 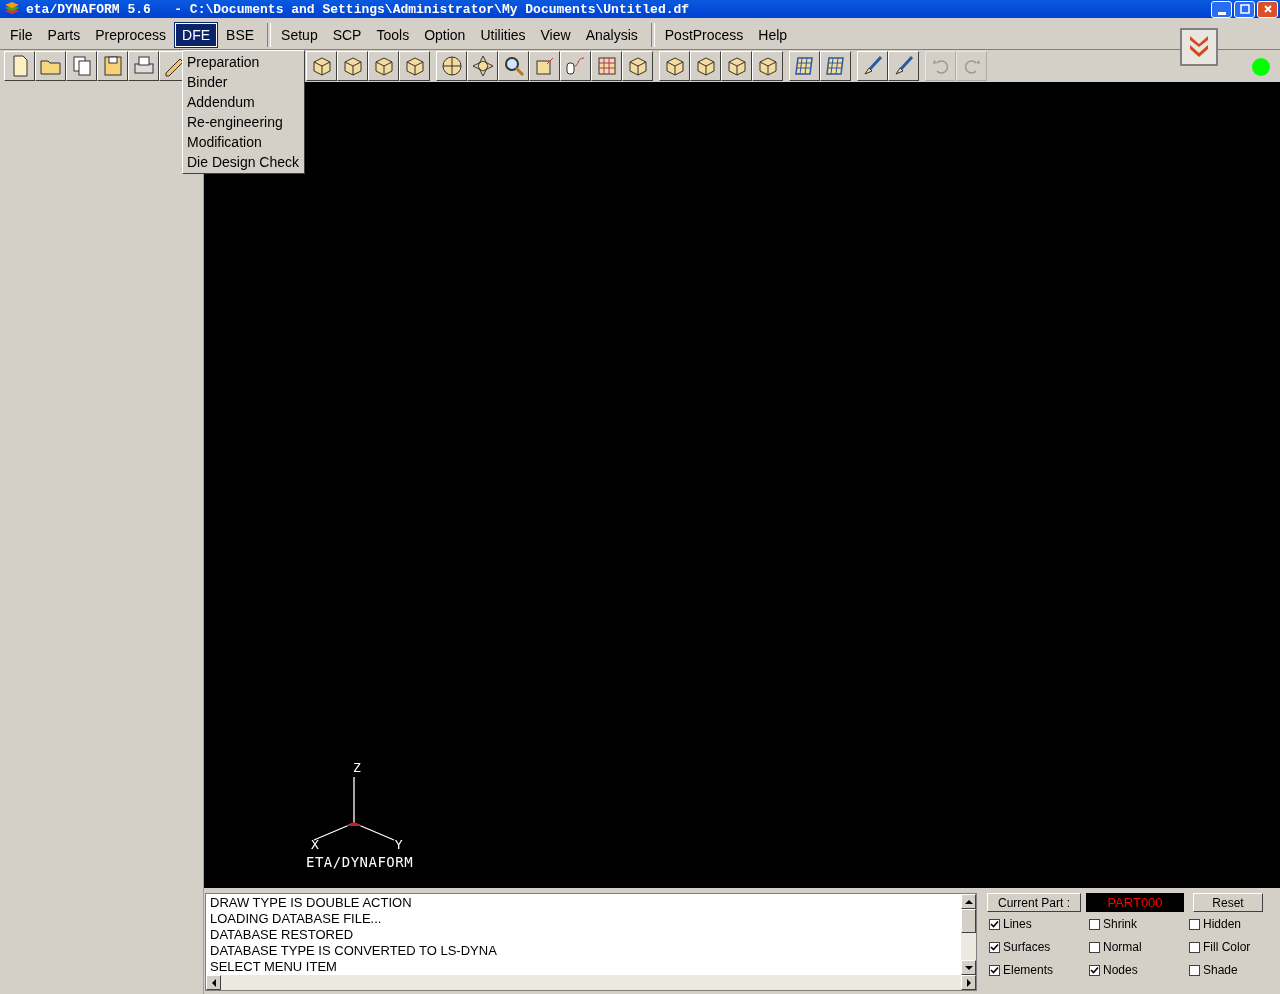 What do you see at coordinates (1135, 902) in the screenshot?
I see `current-part-field: PART000` at bounding box center [1135, 902].